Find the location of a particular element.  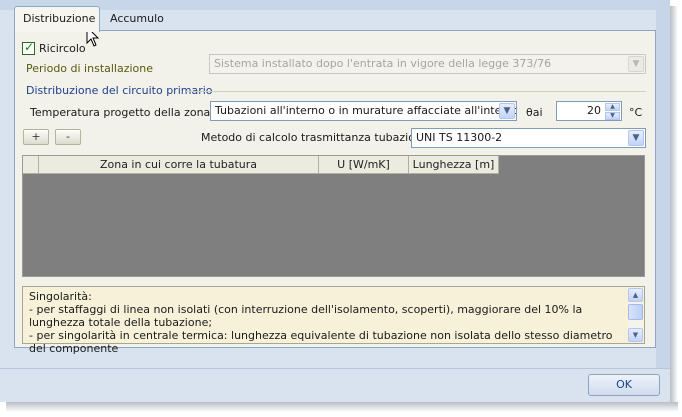

spin-down-icon: ▼ is located at coordinates (612, 116).